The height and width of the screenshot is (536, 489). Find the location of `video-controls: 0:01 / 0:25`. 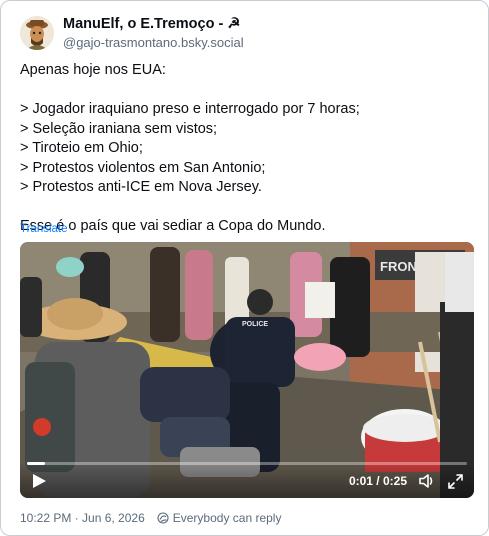

video-controls: 0:01 / 0:25 is located at coordinates (247, 481).